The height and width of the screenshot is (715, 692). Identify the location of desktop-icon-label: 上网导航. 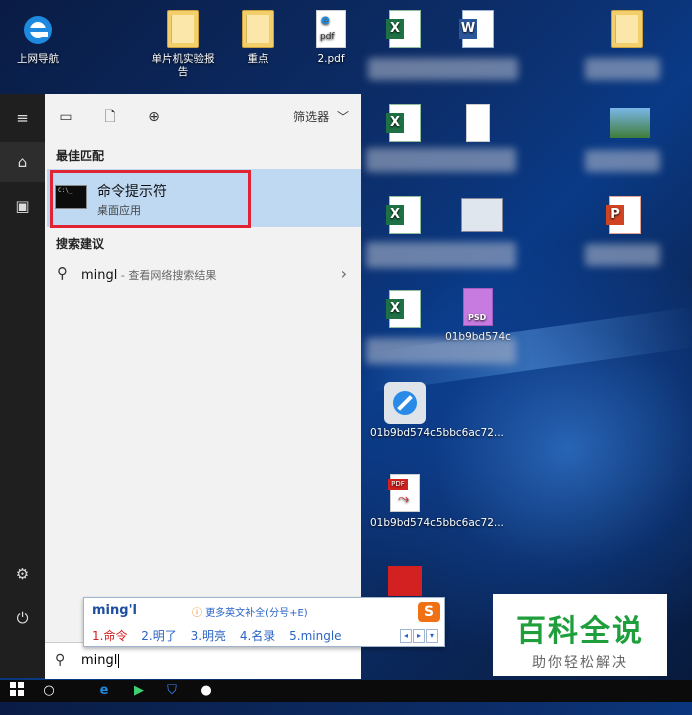
(38, 59).